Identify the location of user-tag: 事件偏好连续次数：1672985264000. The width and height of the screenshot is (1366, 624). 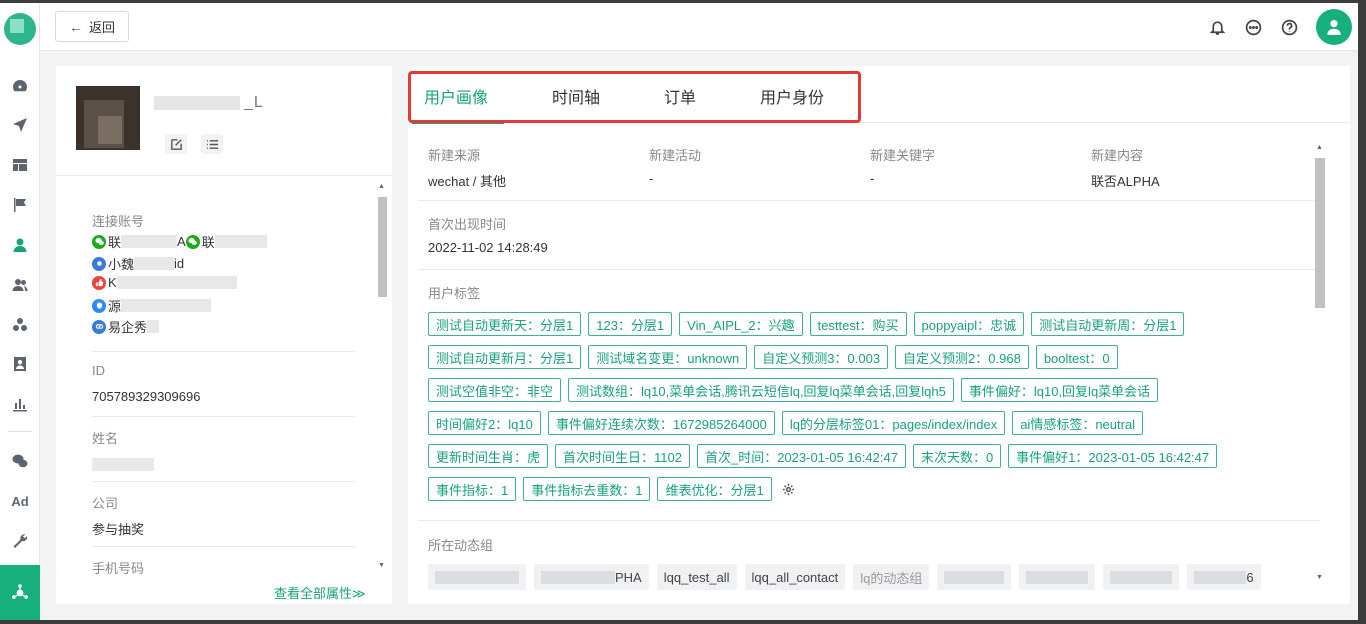
(661, 423).